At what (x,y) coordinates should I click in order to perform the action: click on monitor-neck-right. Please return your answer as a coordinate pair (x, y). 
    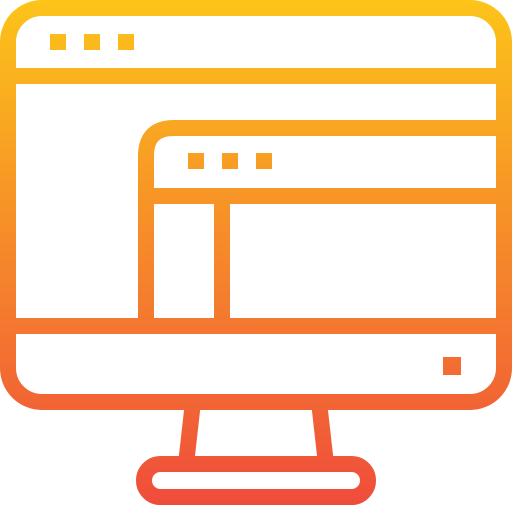
    Looking at the image, I should click on (322, 433).